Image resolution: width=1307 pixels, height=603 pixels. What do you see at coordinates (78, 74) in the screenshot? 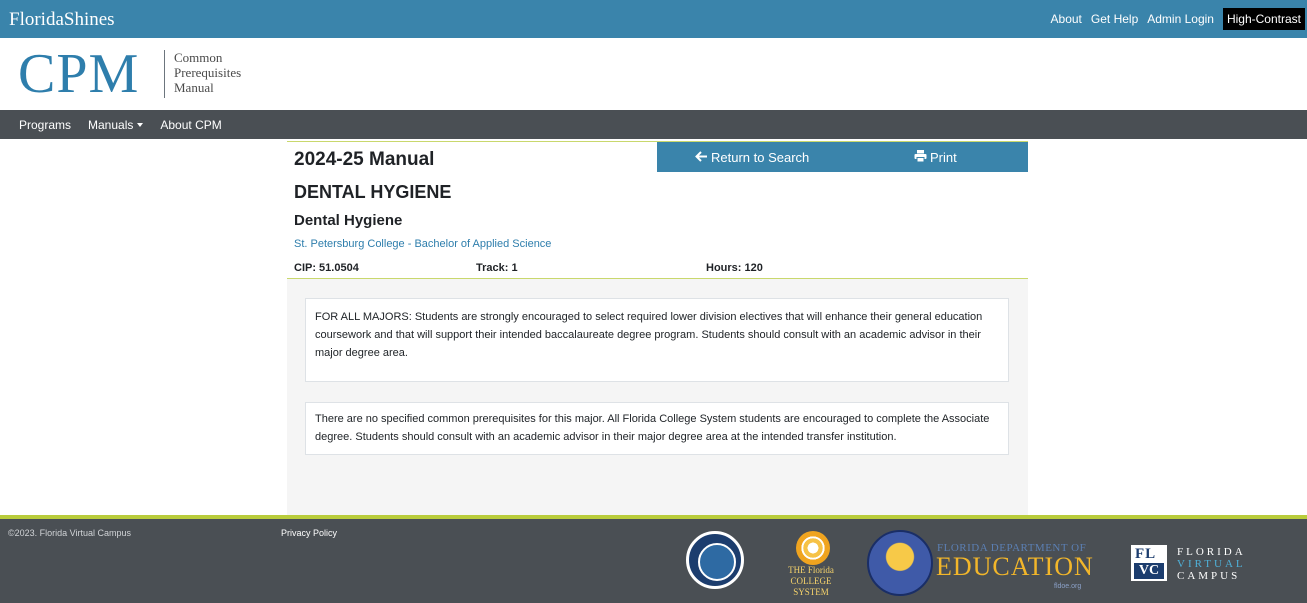
I see `cpm-logo: CPM` at bounding box center [78, 74].